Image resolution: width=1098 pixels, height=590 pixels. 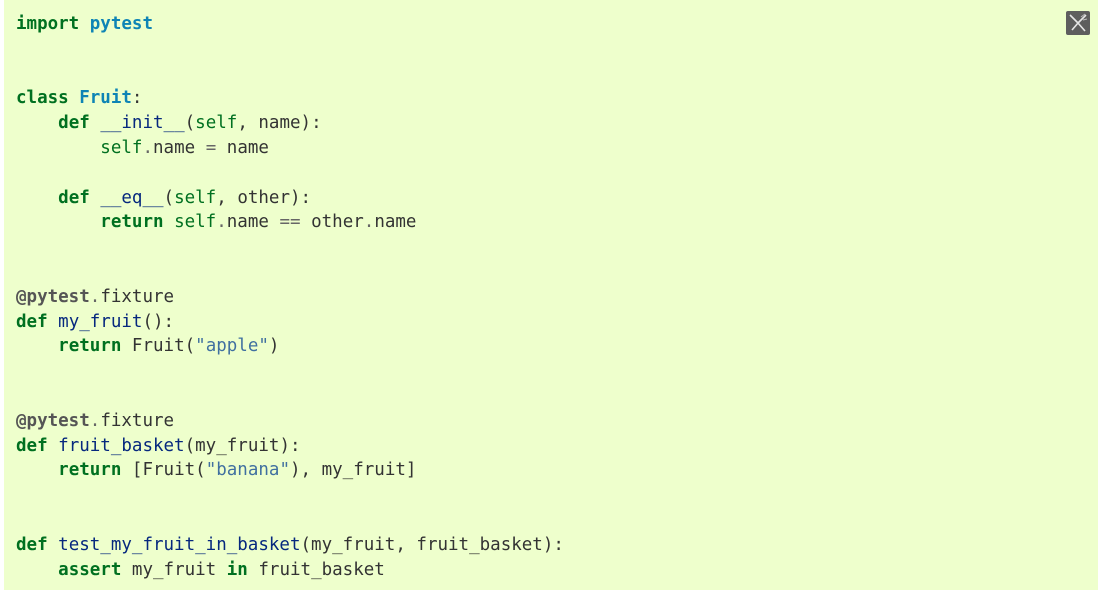 I want to click on code-token: import, so click(x=48, y=24).